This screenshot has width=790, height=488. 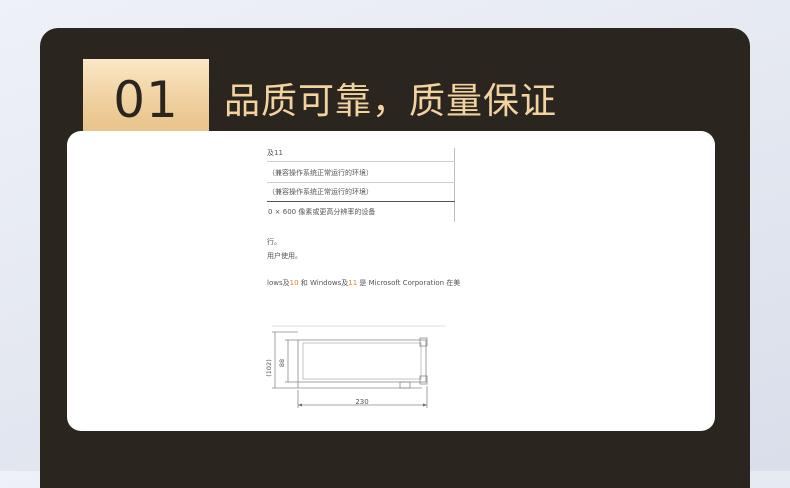 What do you see at coordinates (391, 101) in the screenshot?
I see `section-title: 品质可靠，质量保证` at bounding box center [391, 101].